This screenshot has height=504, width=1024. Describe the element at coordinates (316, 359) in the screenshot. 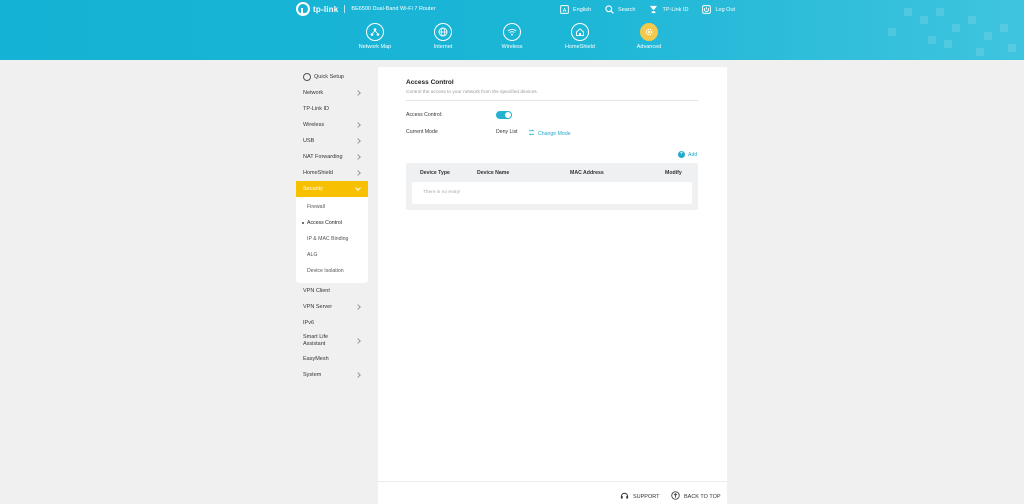

I see `sidebar-item-label: EasyMesh` at that location.